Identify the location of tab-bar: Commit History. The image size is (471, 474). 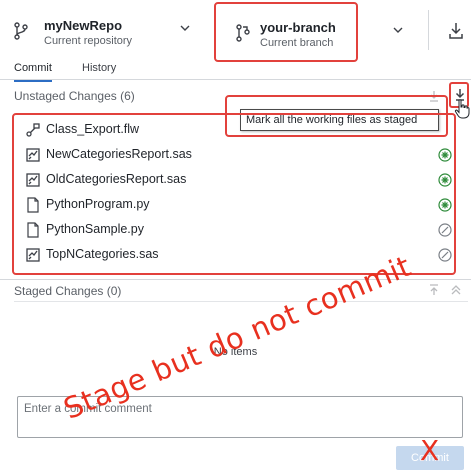
(235, 69).